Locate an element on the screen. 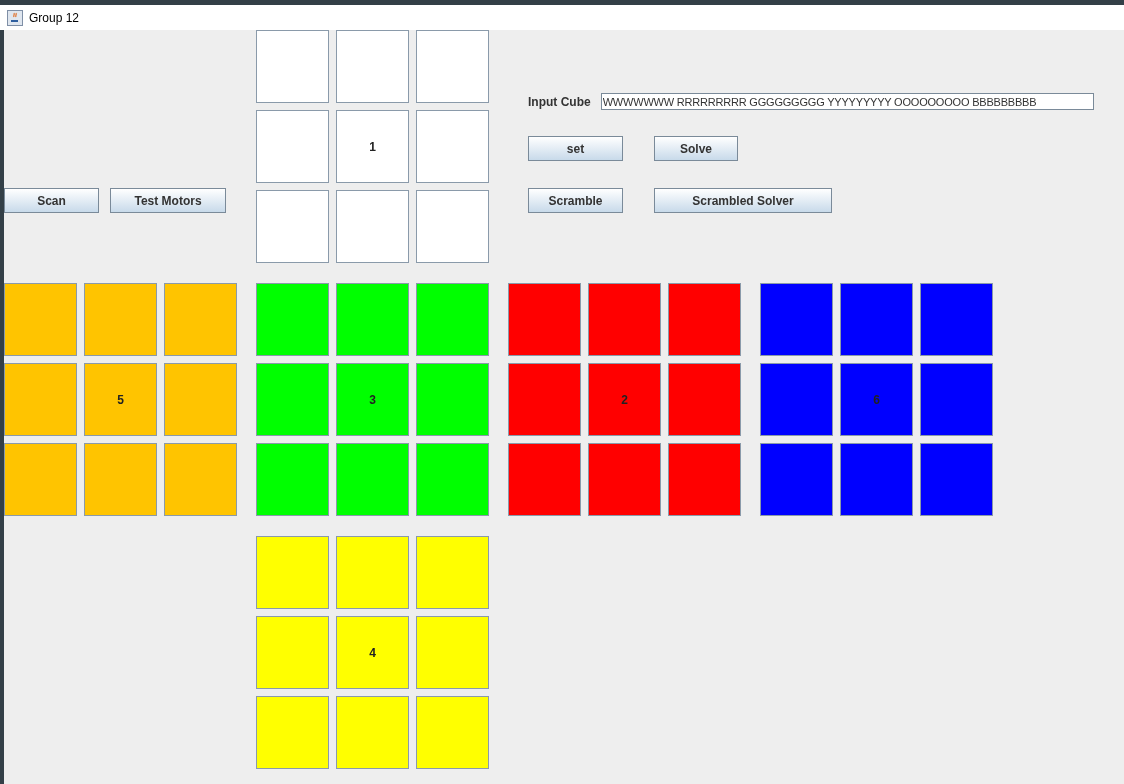 The height and width of the screenshot is (784, 1124). action-button: Scrambled Solver is located at coordinates (743, 200).